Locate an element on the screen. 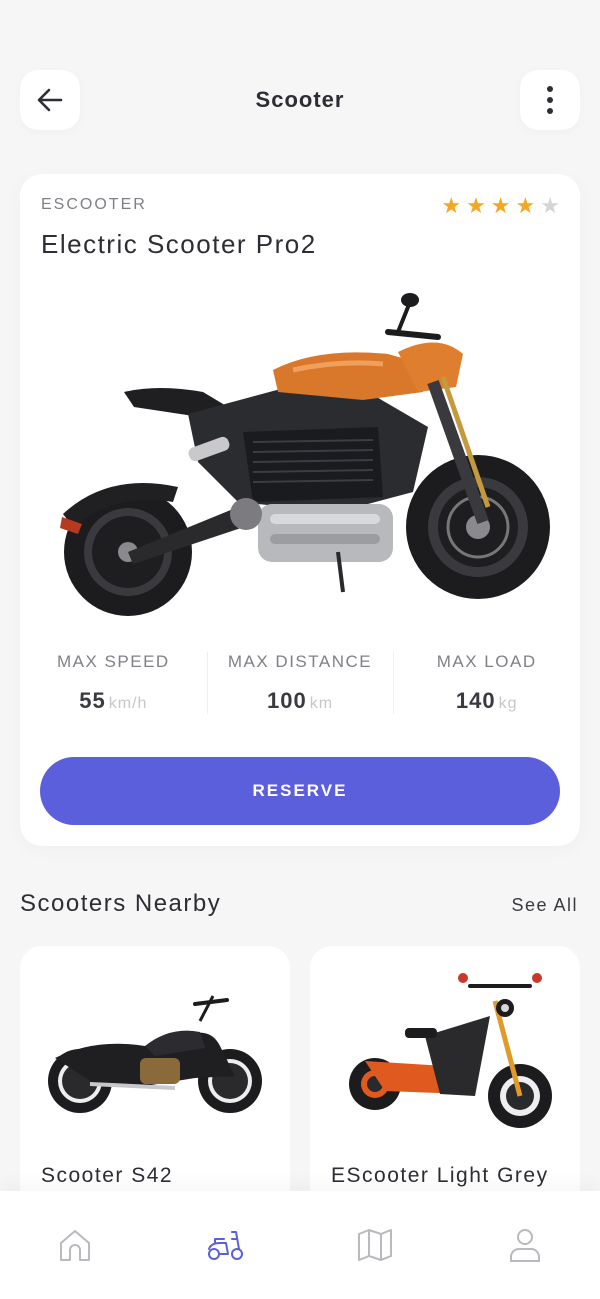  header: Scooter is located at coordinates (300, 100).